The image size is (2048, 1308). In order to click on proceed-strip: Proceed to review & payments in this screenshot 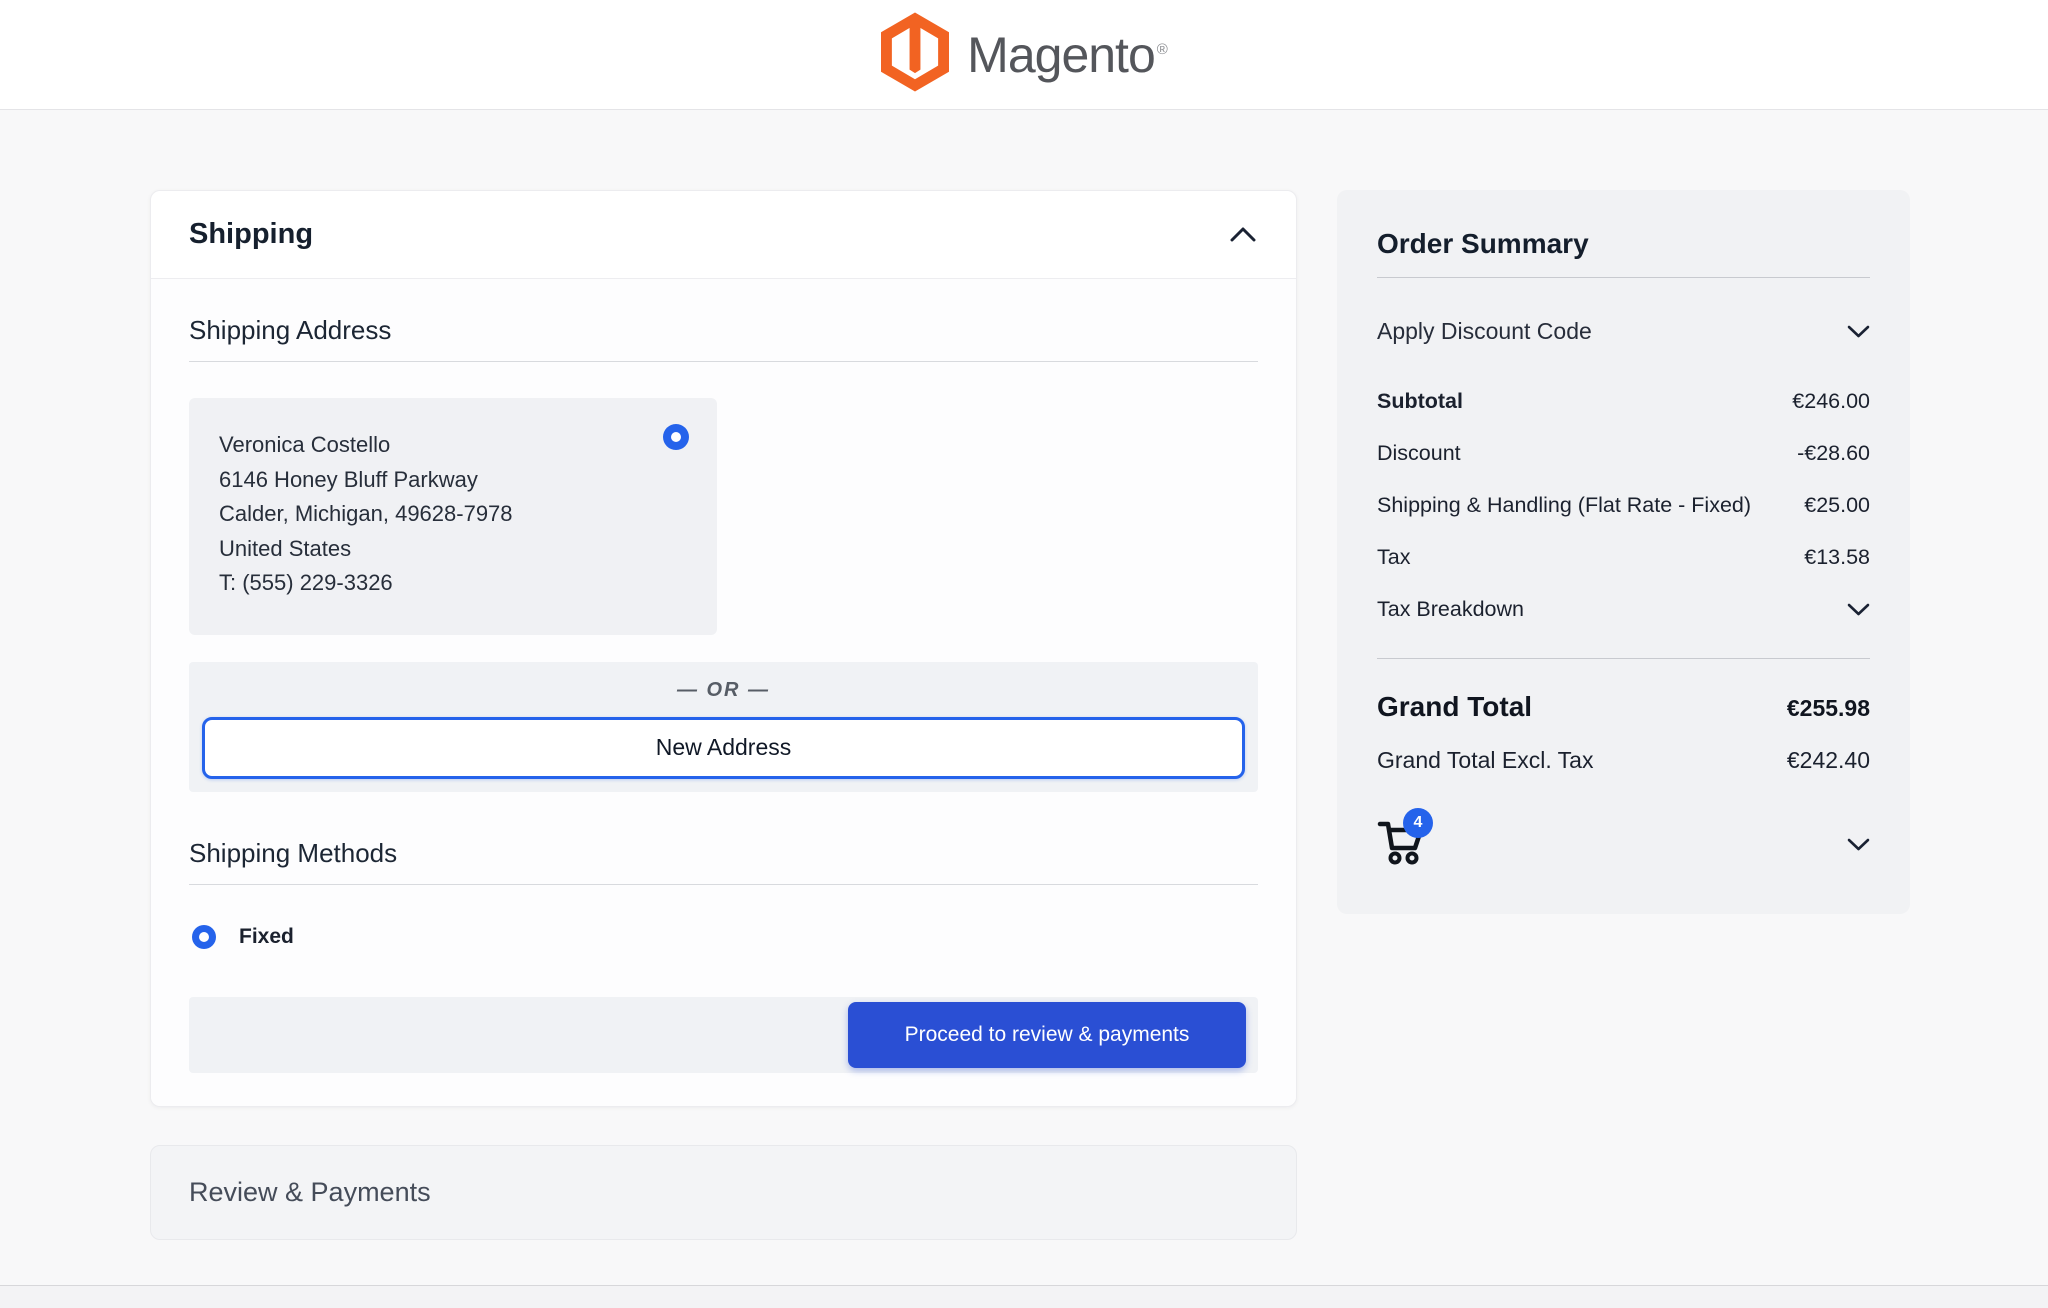, I will do `click(723, 1034)`.